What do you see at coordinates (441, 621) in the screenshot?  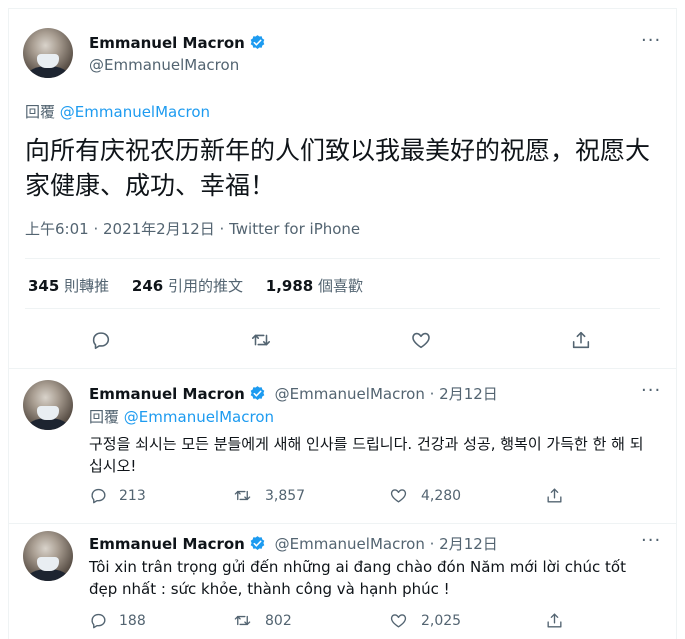 I see `like-count: 2,025` at bounding box center [441, 621].